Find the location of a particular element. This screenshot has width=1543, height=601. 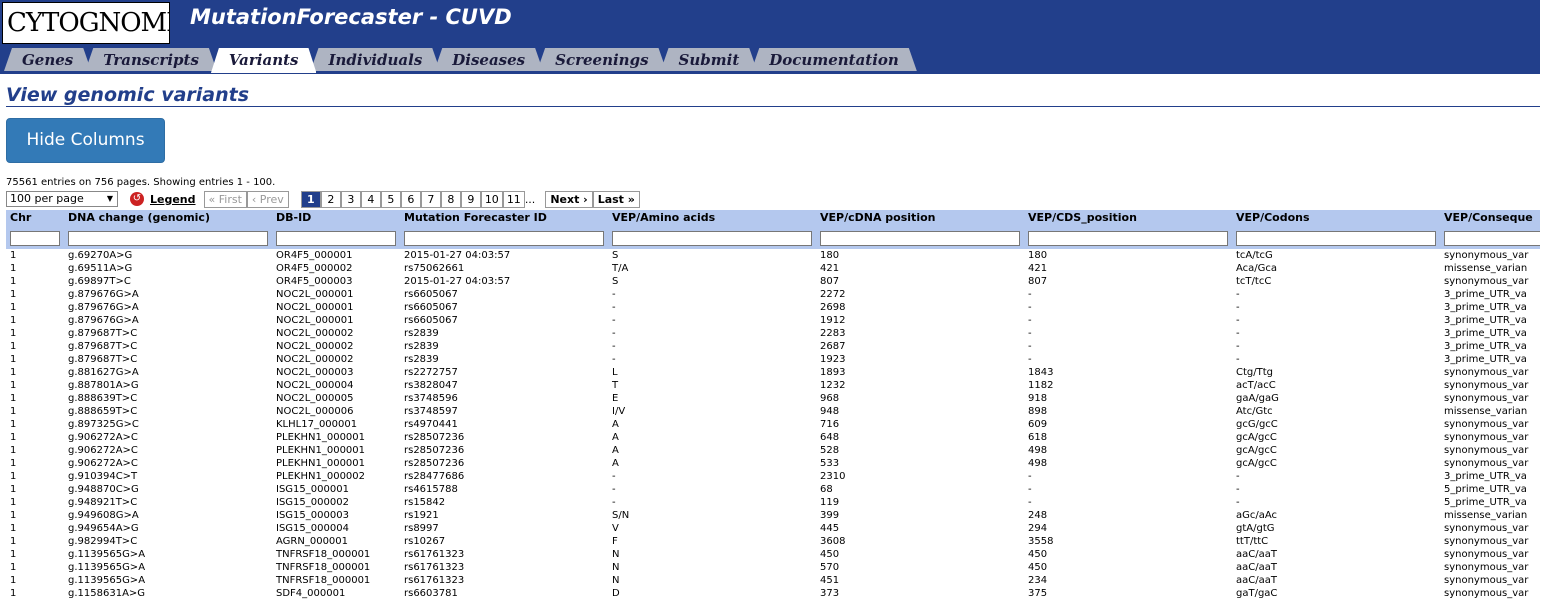

table-cell: g.888659T>C is located at coordinates (168, 411).